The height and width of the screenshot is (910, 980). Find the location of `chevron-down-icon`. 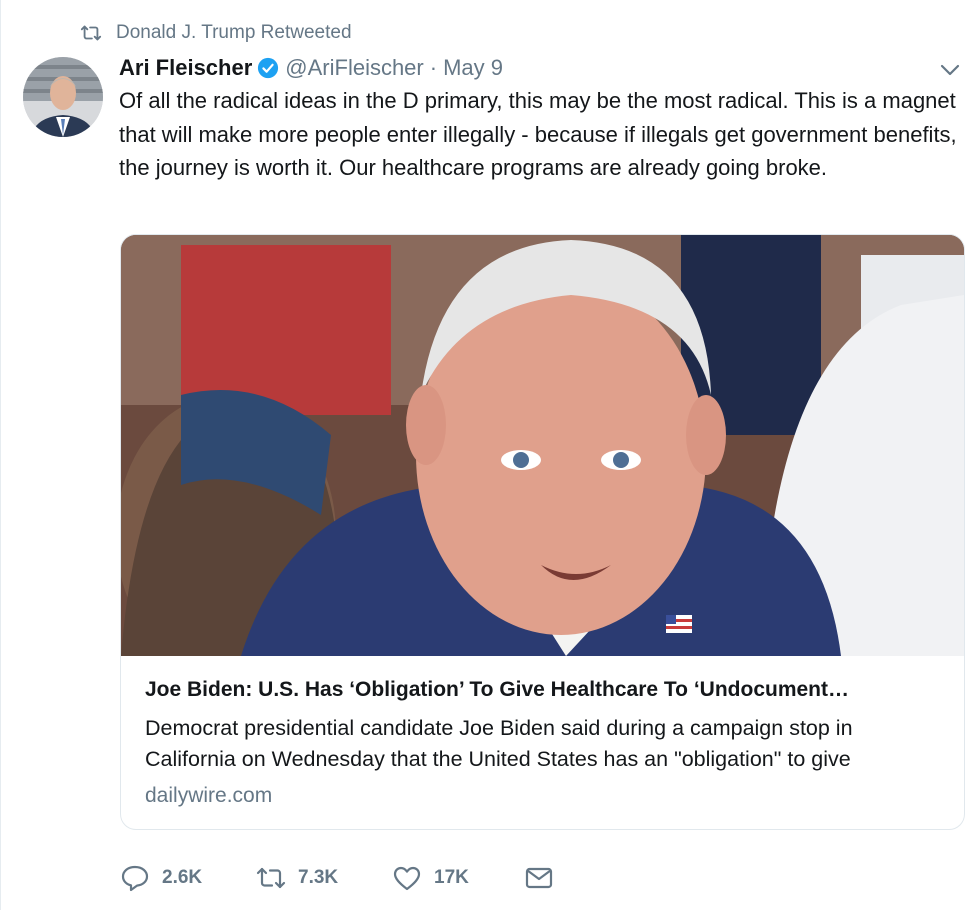

chevron-down-icon is located at coordinates (950, 70).